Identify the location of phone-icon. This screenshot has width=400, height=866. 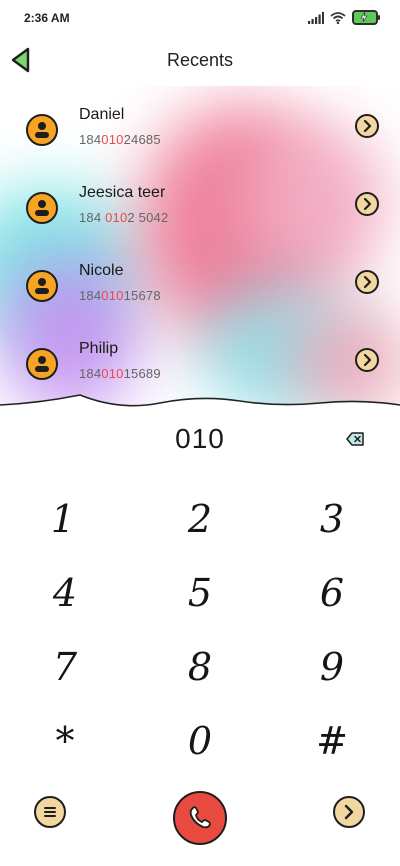
(200, 817).